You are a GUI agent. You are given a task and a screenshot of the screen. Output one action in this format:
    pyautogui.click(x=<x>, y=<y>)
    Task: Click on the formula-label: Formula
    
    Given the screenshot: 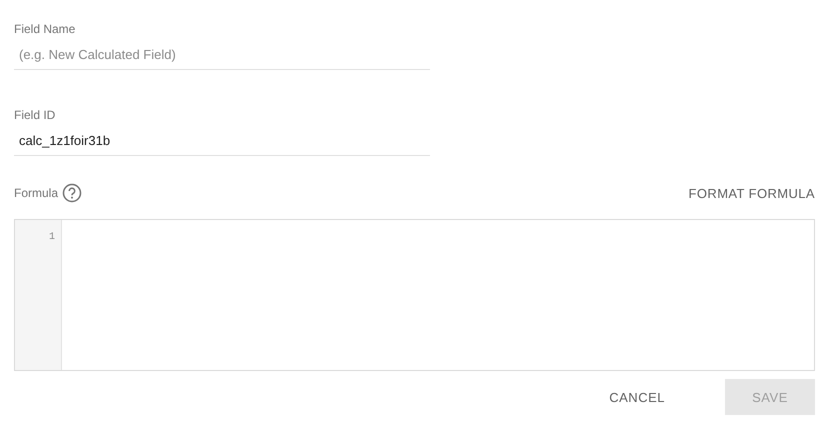 What is the action you would take?
    pyautogui.click(x=36, y=193)
    